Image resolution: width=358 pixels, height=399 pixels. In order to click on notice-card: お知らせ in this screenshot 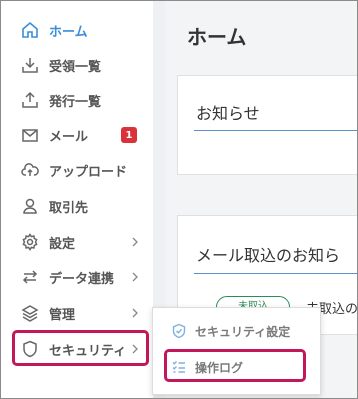, I will do `click(267, 125)`.